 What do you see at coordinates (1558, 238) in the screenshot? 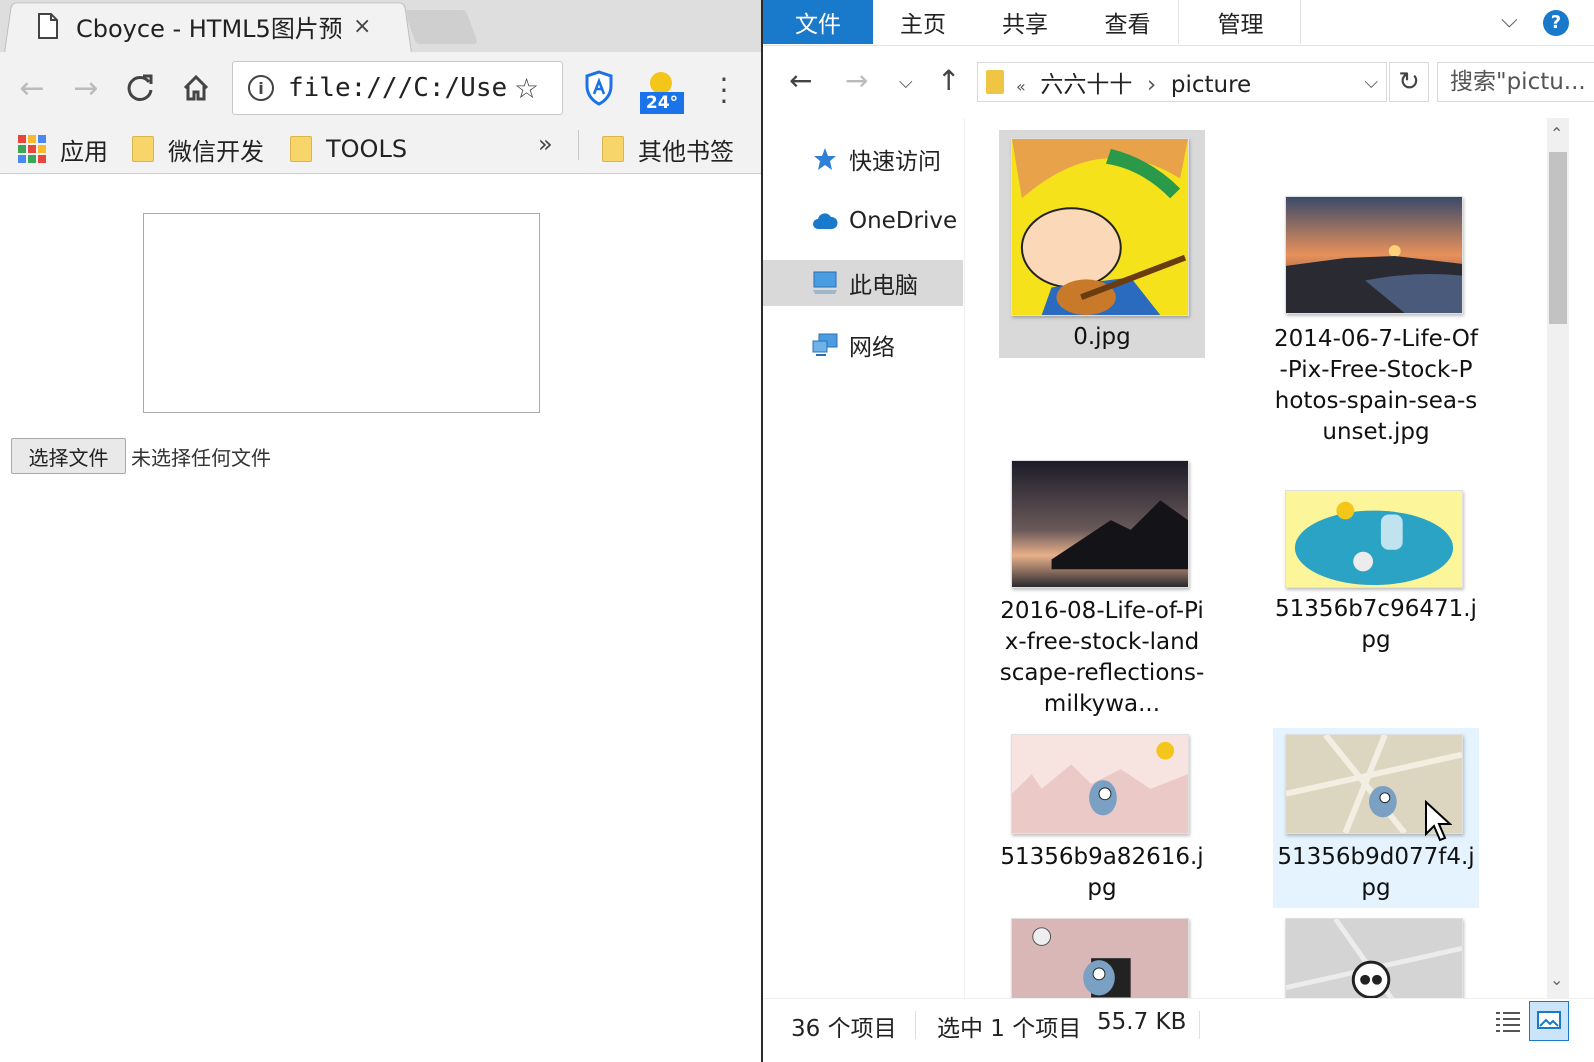
I see `scroll-thumb` at bounding box center [1558, 238].